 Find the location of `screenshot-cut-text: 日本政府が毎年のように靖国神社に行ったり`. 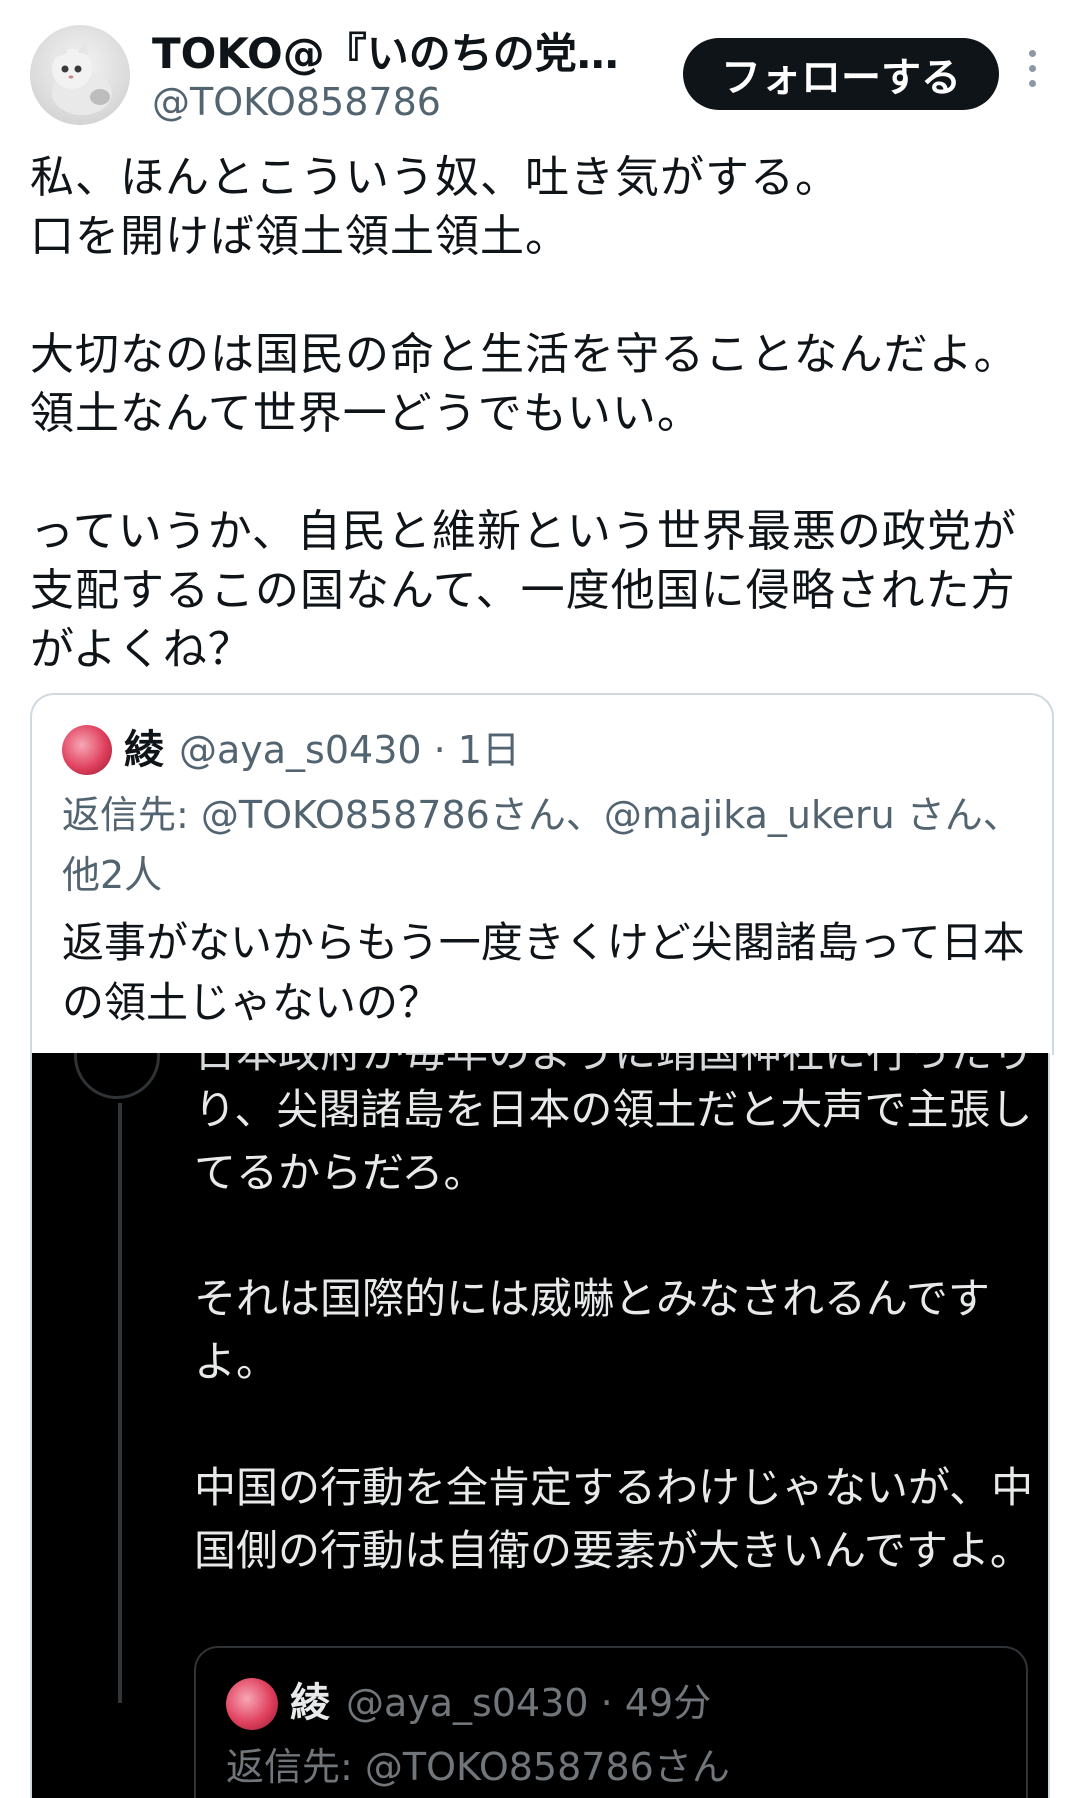

screenshot-cut-text: 日本政府が毎年のように靖国神社に行ったり is located at coordinates (614, 1066).